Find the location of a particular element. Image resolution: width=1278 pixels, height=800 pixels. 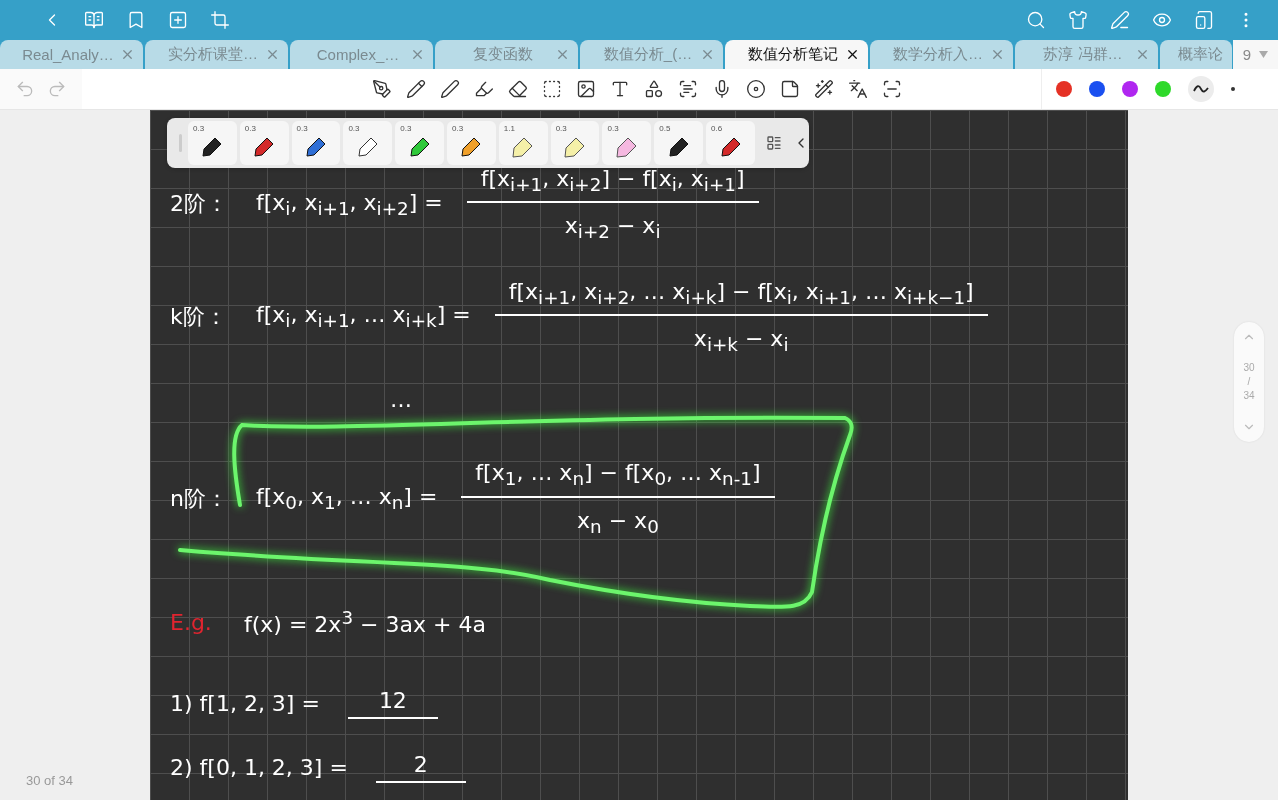

add-page-icon is located at coordinates (178, 19).